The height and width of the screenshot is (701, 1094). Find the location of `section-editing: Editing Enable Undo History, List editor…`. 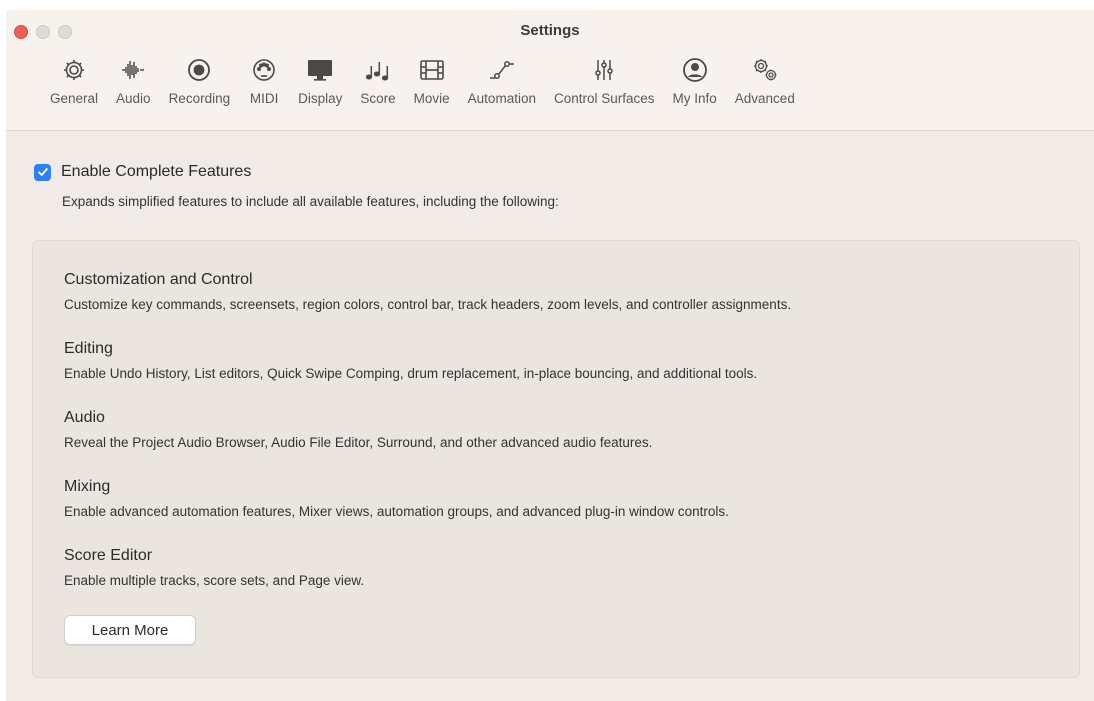

section-editing: Editing Enable Undo History, List editor… is located at coordinates (410, 360).